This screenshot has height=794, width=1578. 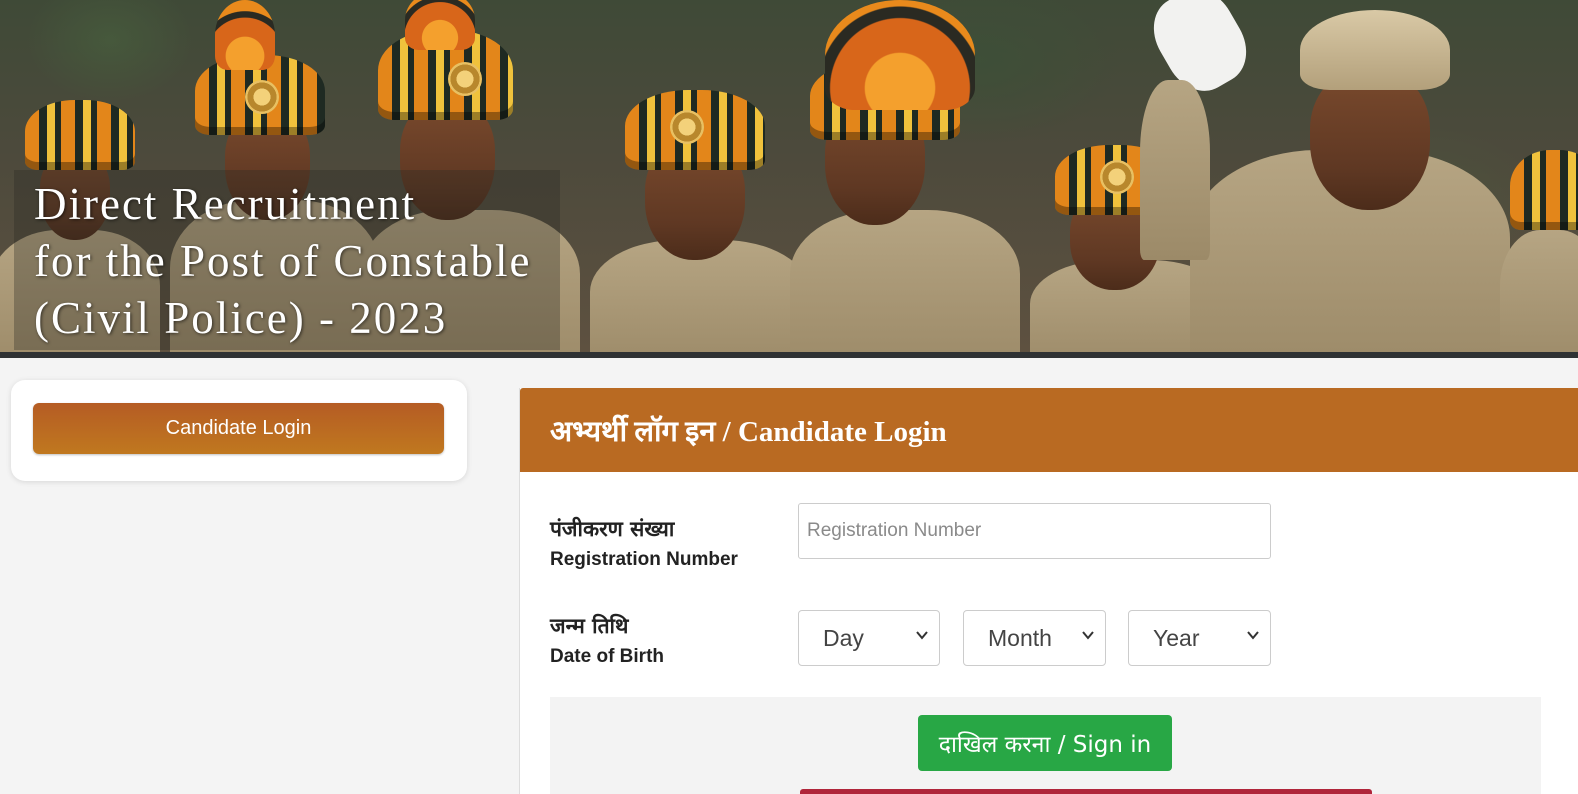 I want to click on dob-year-value: Year, so click(x=1176, y=637).